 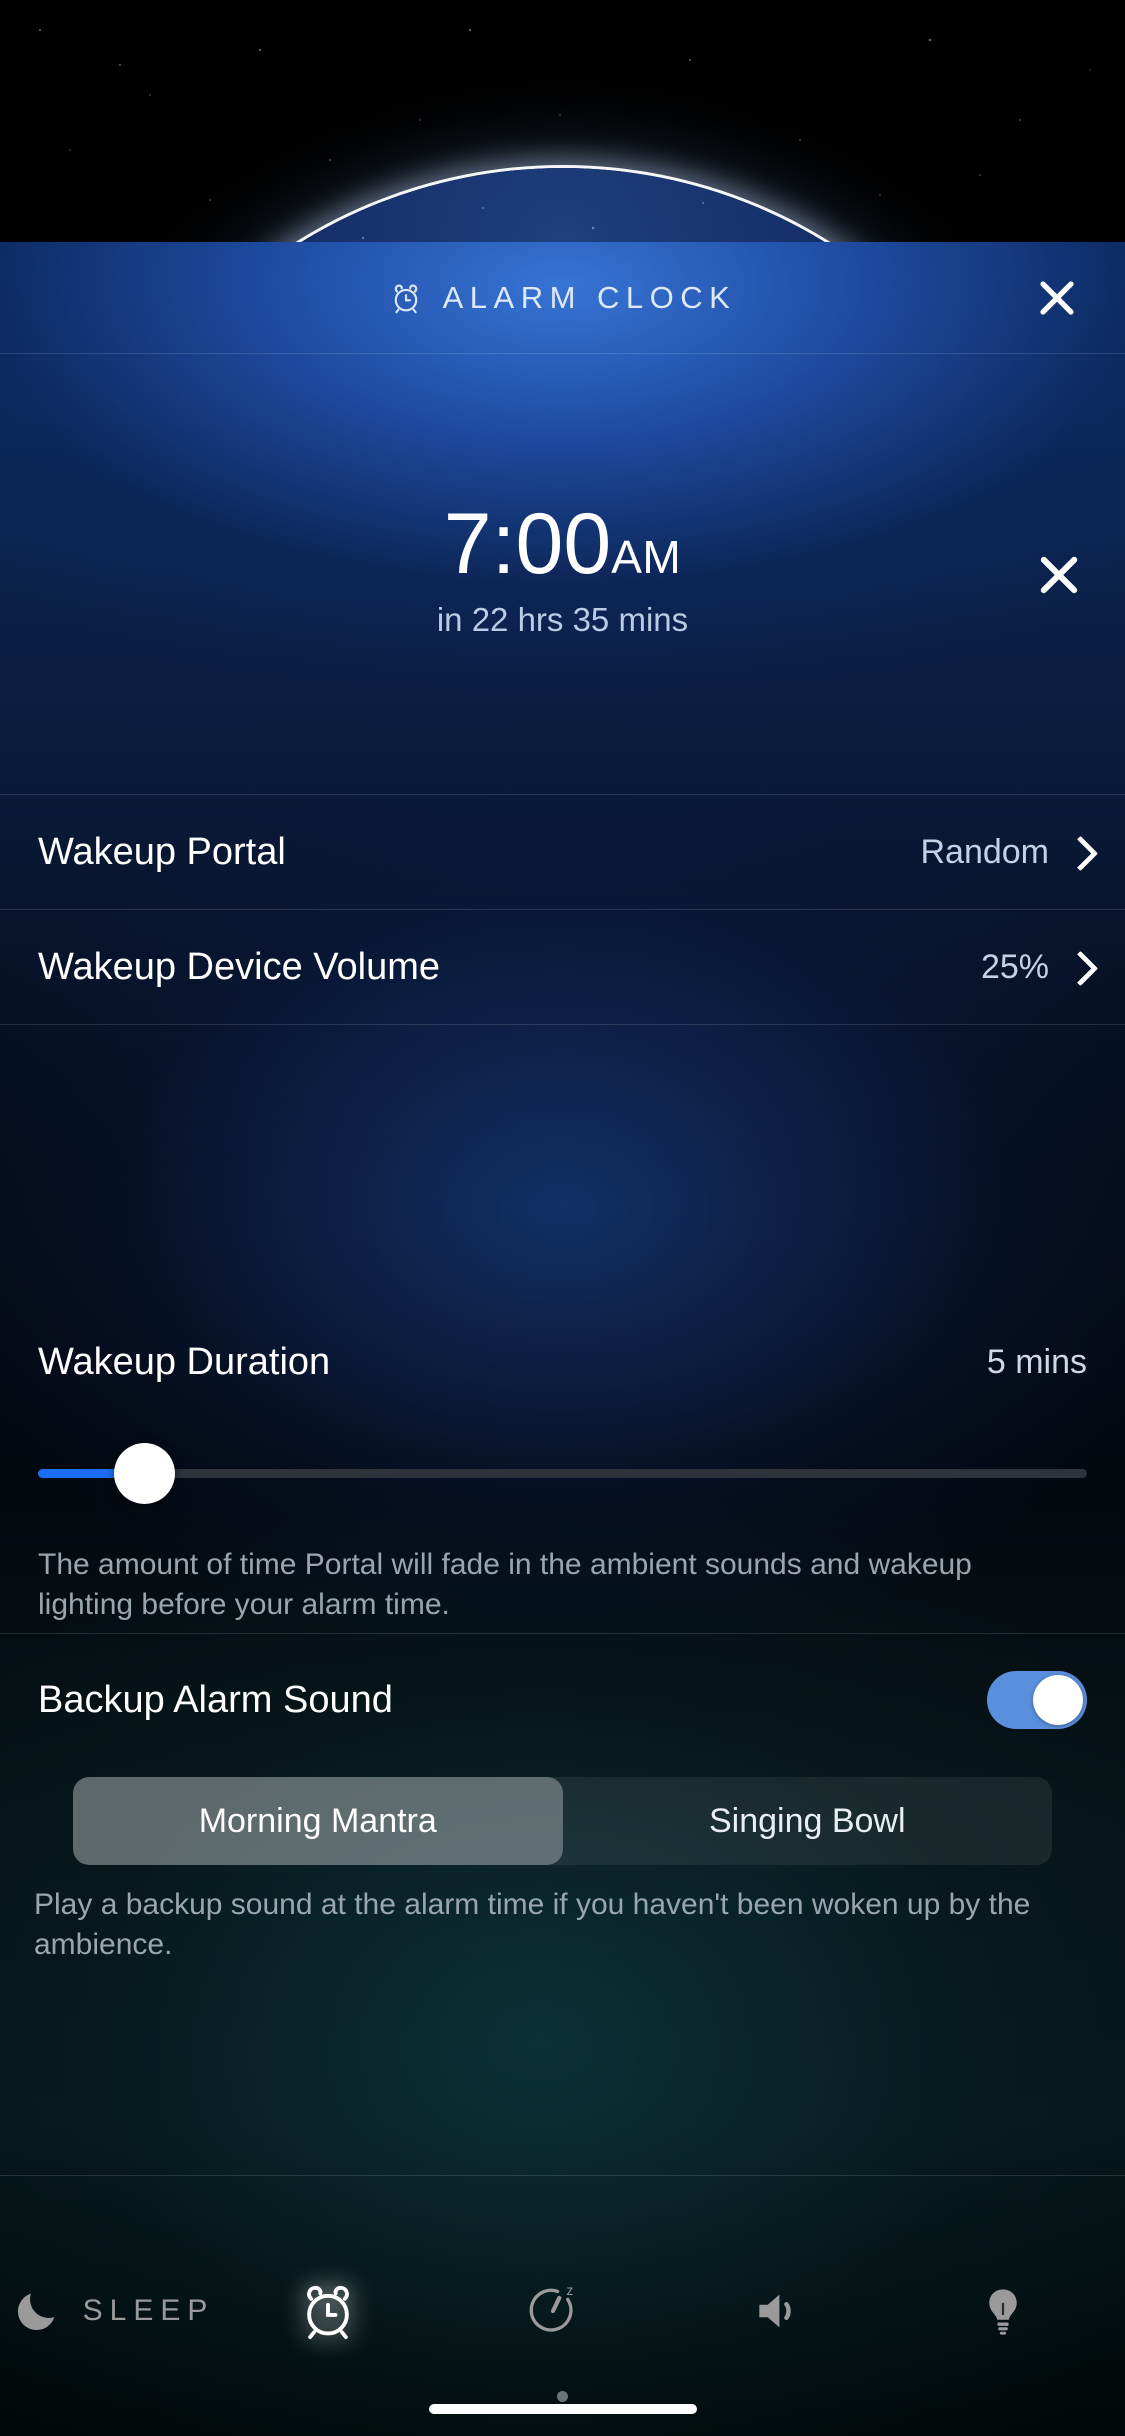 I want to click on panel-header: ALARM CLOCK, so click(x=562, y=298).